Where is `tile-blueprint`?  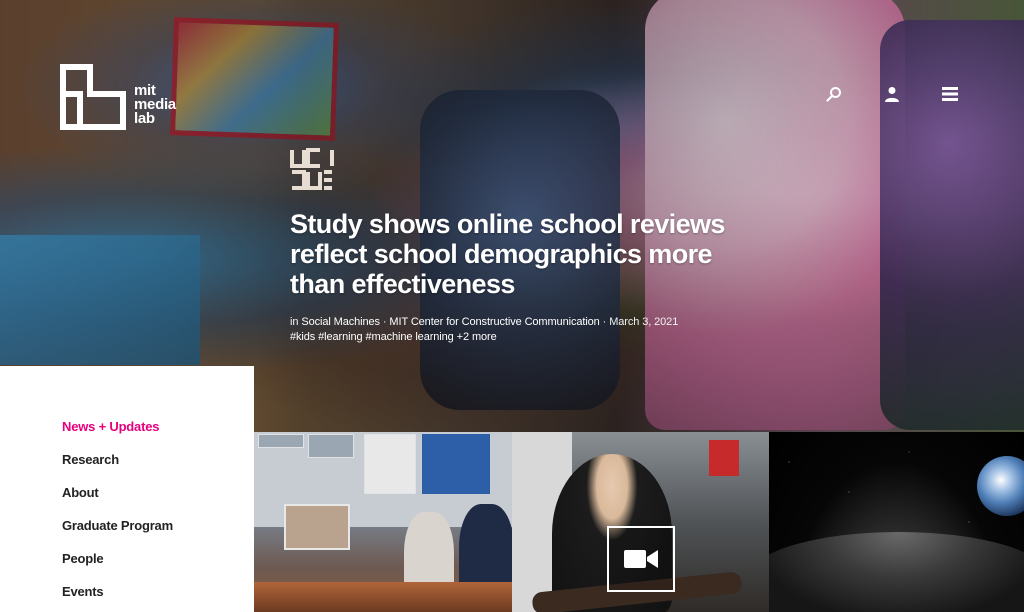 tile-blueprint is located at coordinates (456, 464).